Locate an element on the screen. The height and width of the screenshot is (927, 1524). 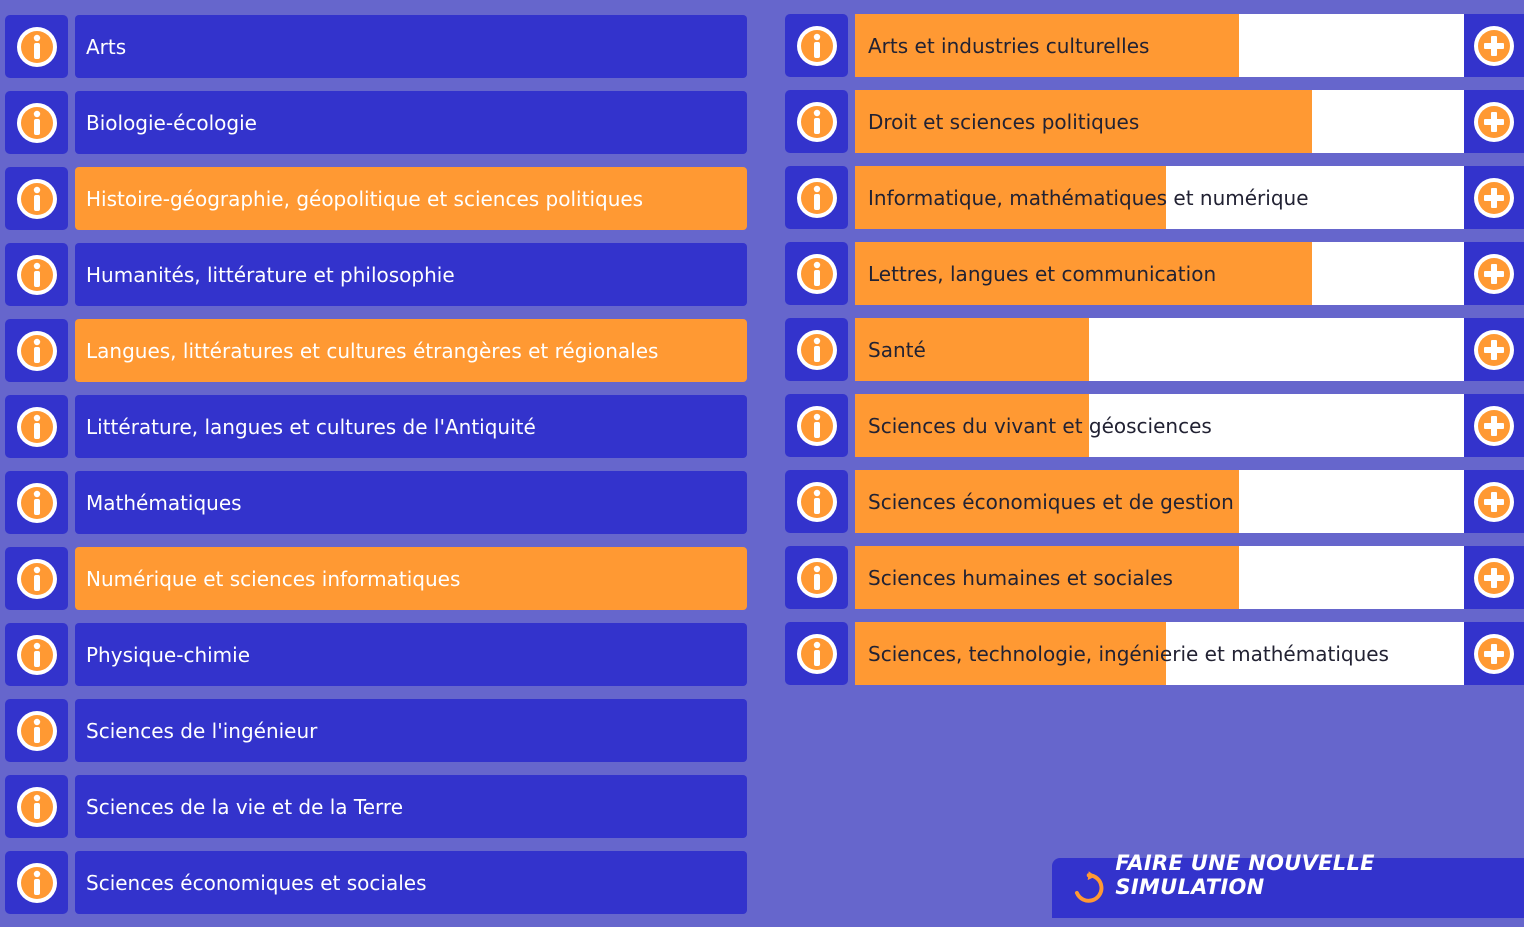
domain-level-bar: Santé is located at coordinates (1159, 349).